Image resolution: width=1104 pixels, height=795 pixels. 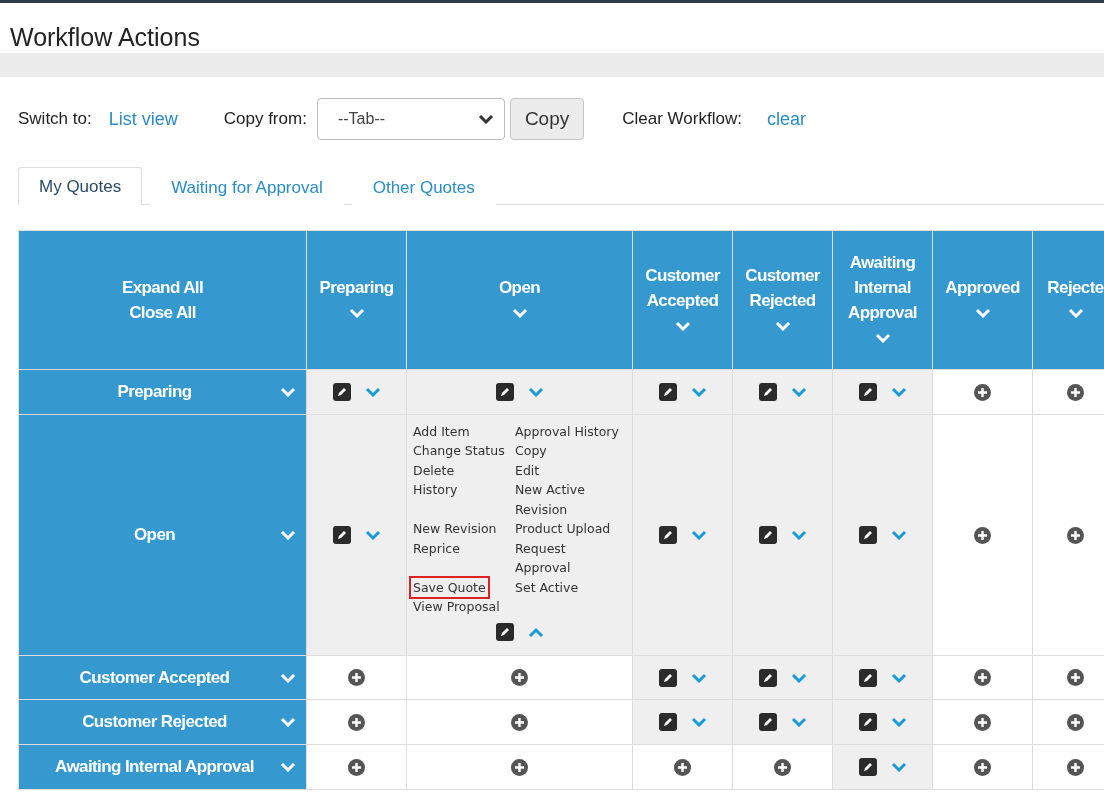 What do you see at coordinates (434, 470) in the screenshot?
I see `action-link: Delete` at bounding box center [434, 470].